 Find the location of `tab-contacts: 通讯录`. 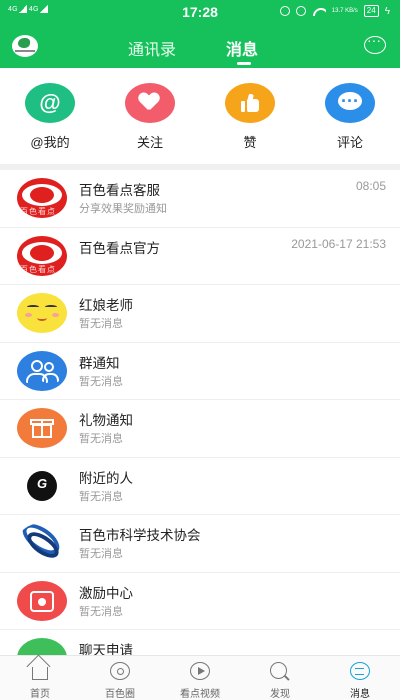

tab-contacts: 通讯录 is located at coordinates (152, 48).